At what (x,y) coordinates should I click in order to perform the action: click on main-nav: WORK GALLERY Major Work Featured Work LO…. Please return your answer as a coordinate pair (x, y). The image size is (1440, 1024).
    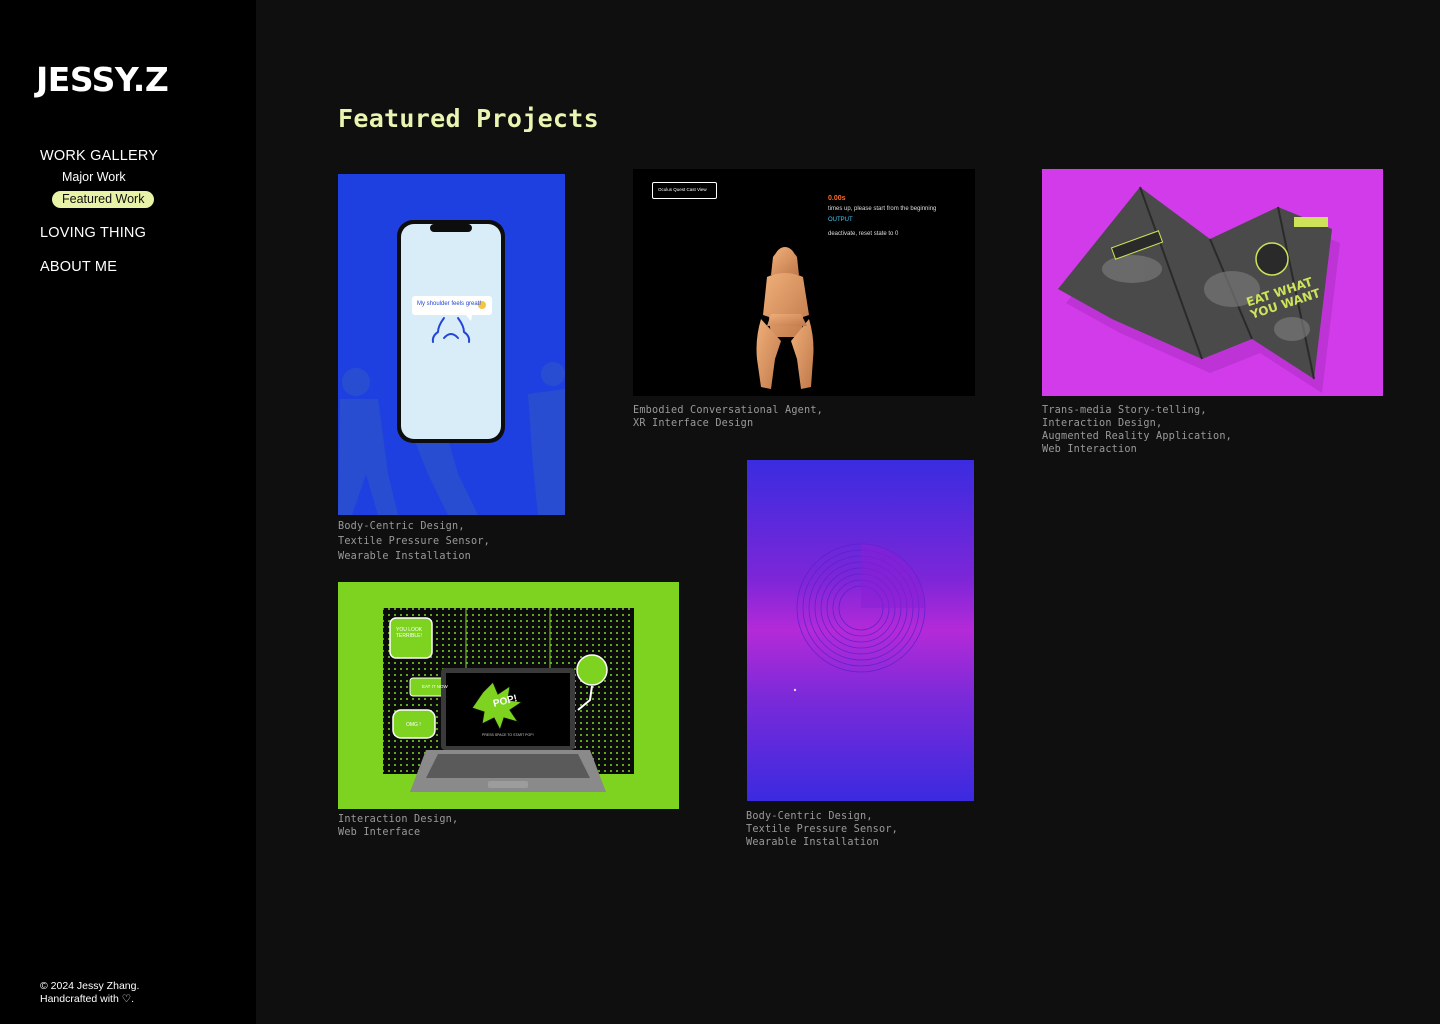
    Looking at the image, I should click on (99, 211).